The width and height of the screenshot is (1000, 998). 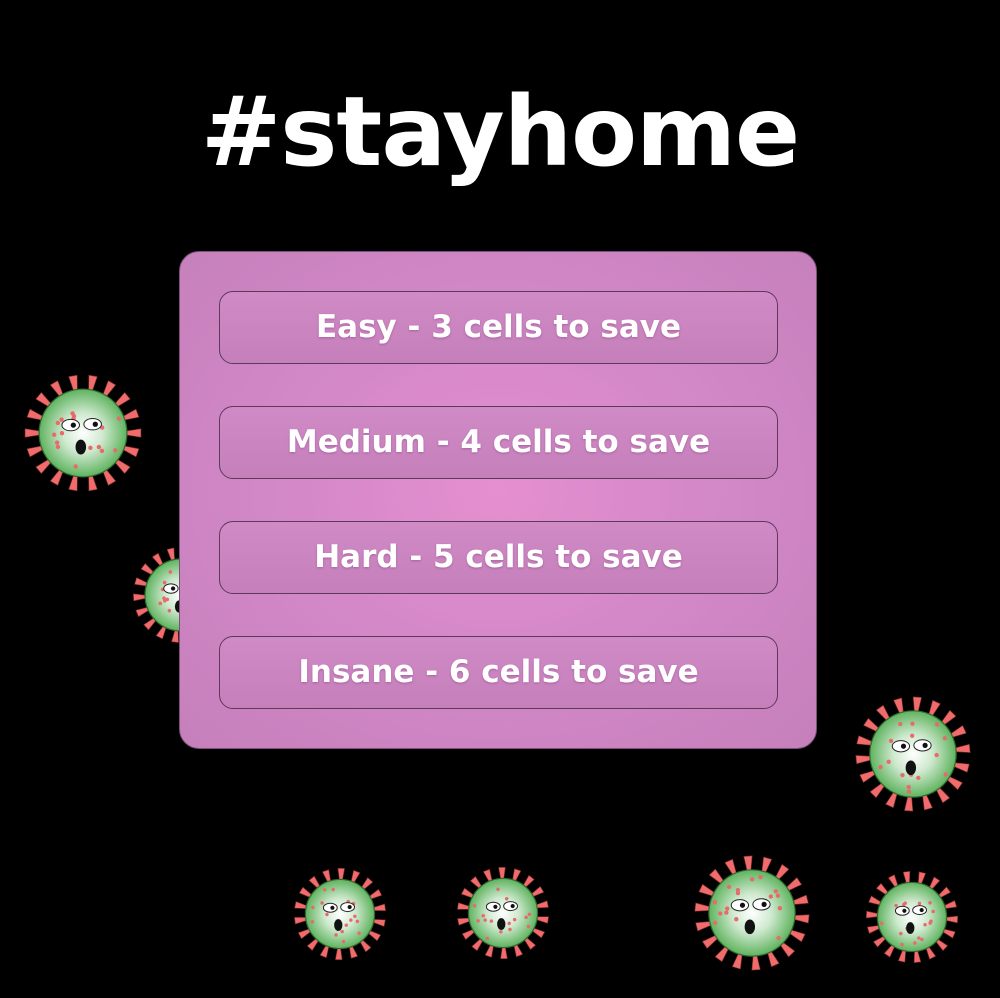 What do you see at coordinates (500, 132) in the screenshot?
I see `game-title: #stayhome` at bounding box center [500, 132].